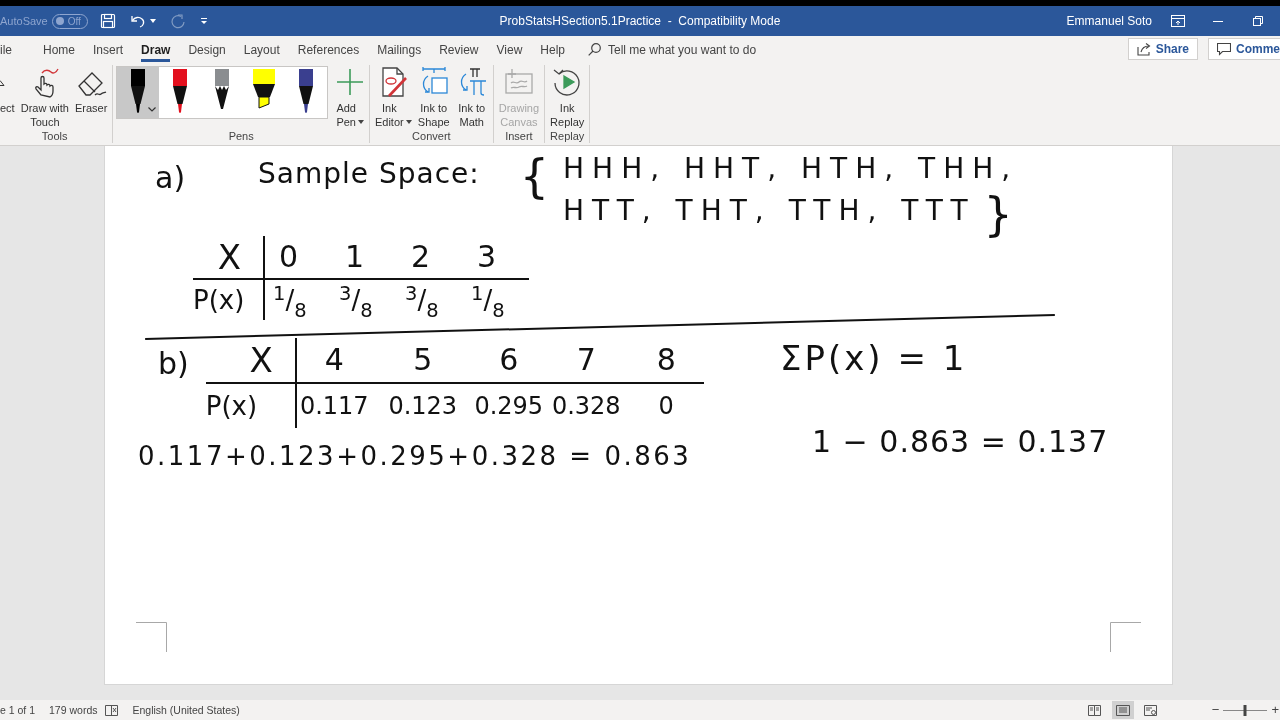  What do you see at coordinates (567, 97) in the screenshot?
I see `ink-replay-button: Ink Replay` at bounding box center [567, 97].